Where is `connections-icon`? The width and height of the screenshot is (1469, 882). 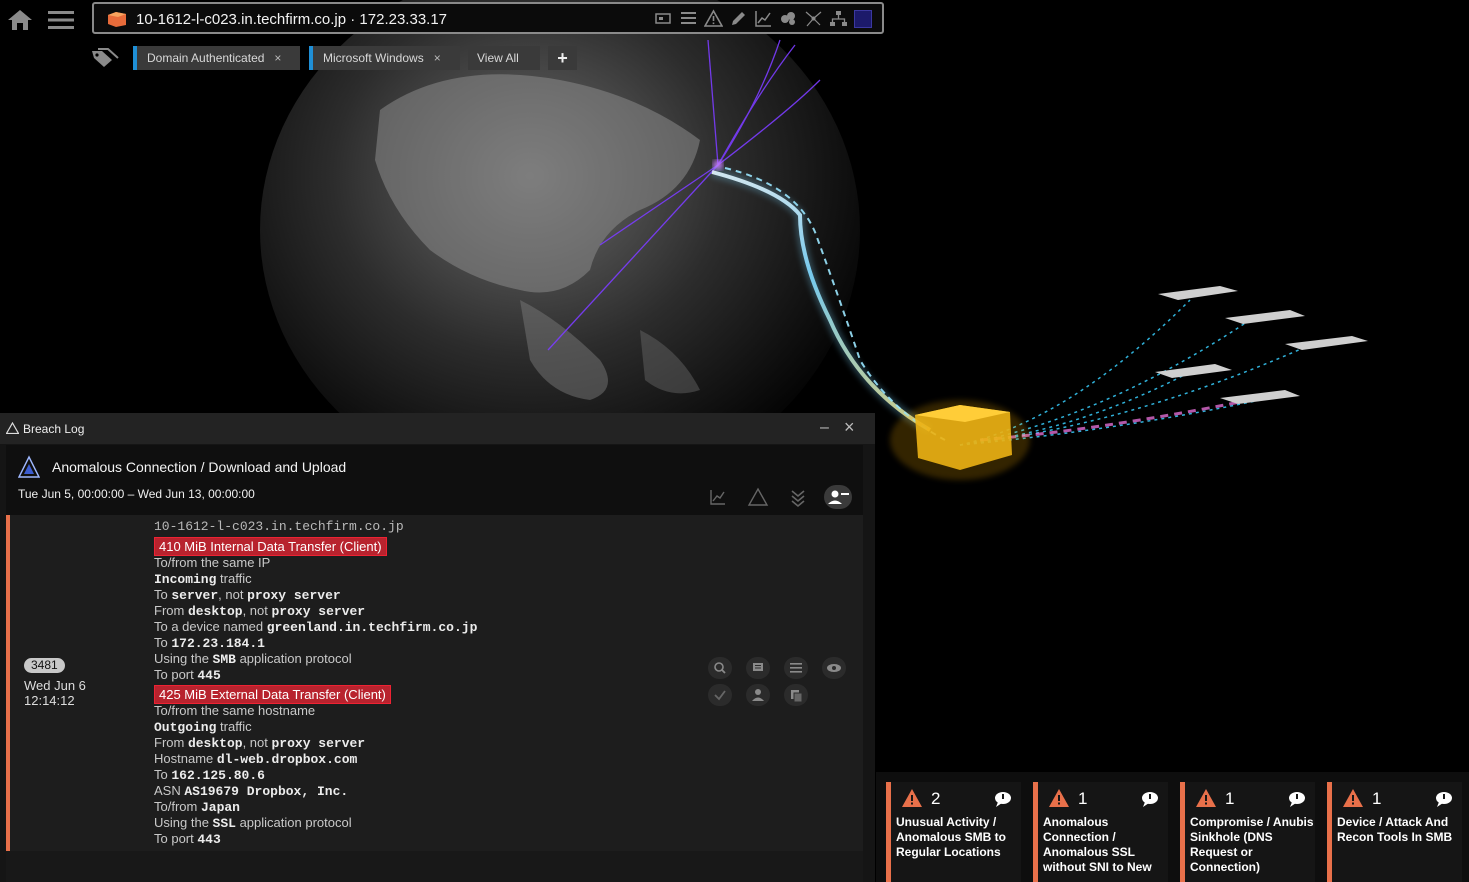 connections-icon is located at coordinates (813, 18).